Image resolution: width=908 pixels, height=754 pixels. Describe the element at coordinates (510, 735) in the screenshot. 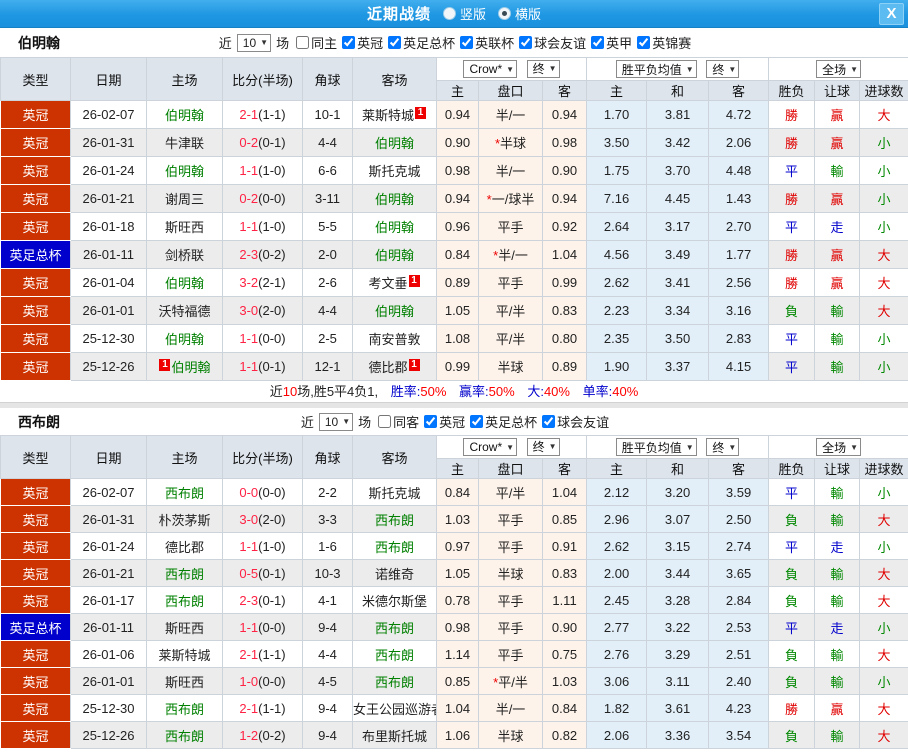

I see `handicap: 半球` at that location.